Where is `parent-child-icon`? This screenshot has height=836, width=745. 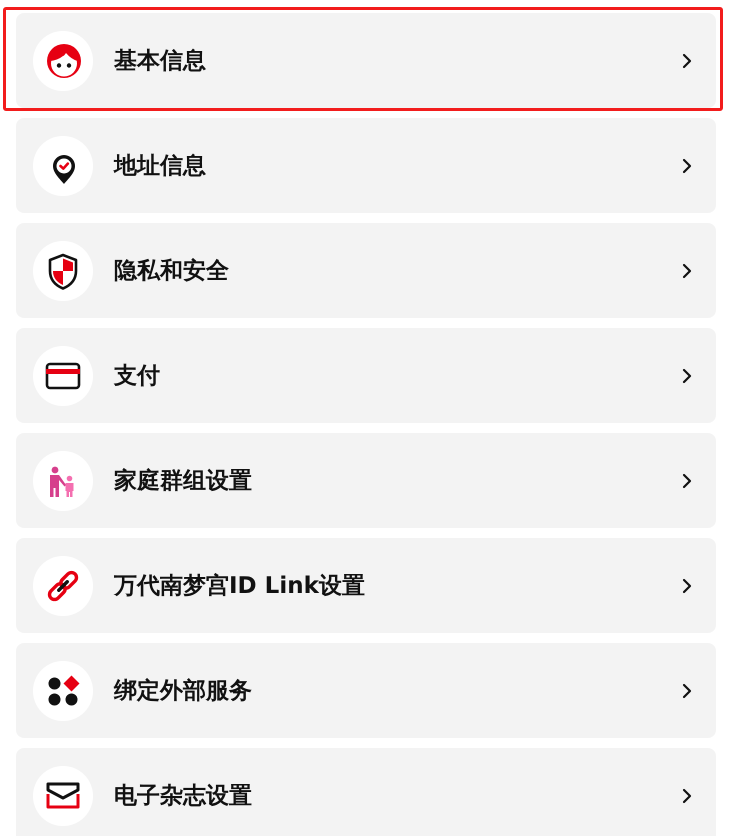
parent-child-icon is located at coordinates (63, 480).